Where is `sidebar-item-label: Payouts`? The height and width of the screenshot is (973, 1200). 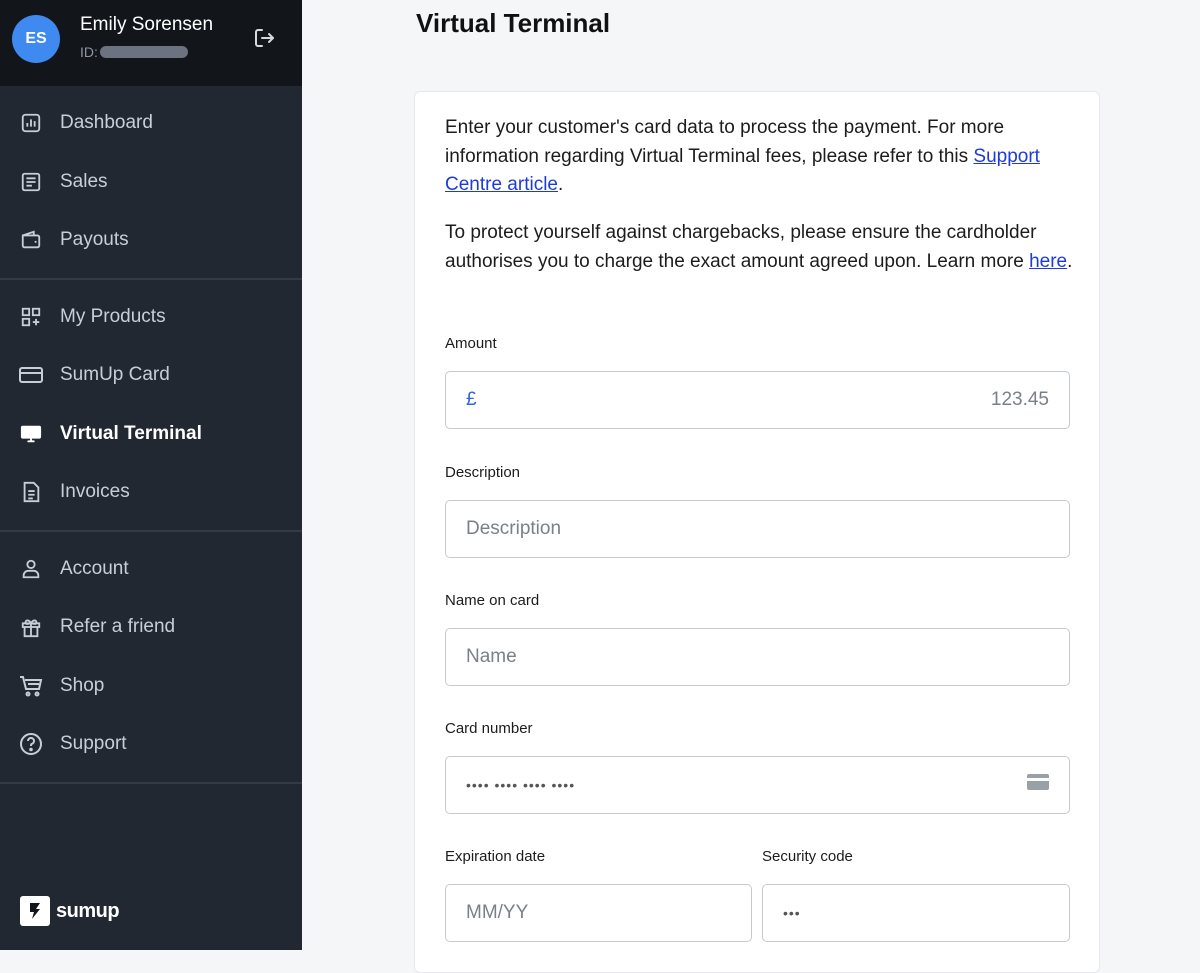
sidebar-item-label: Payouts is located at coordinates (94, 240).